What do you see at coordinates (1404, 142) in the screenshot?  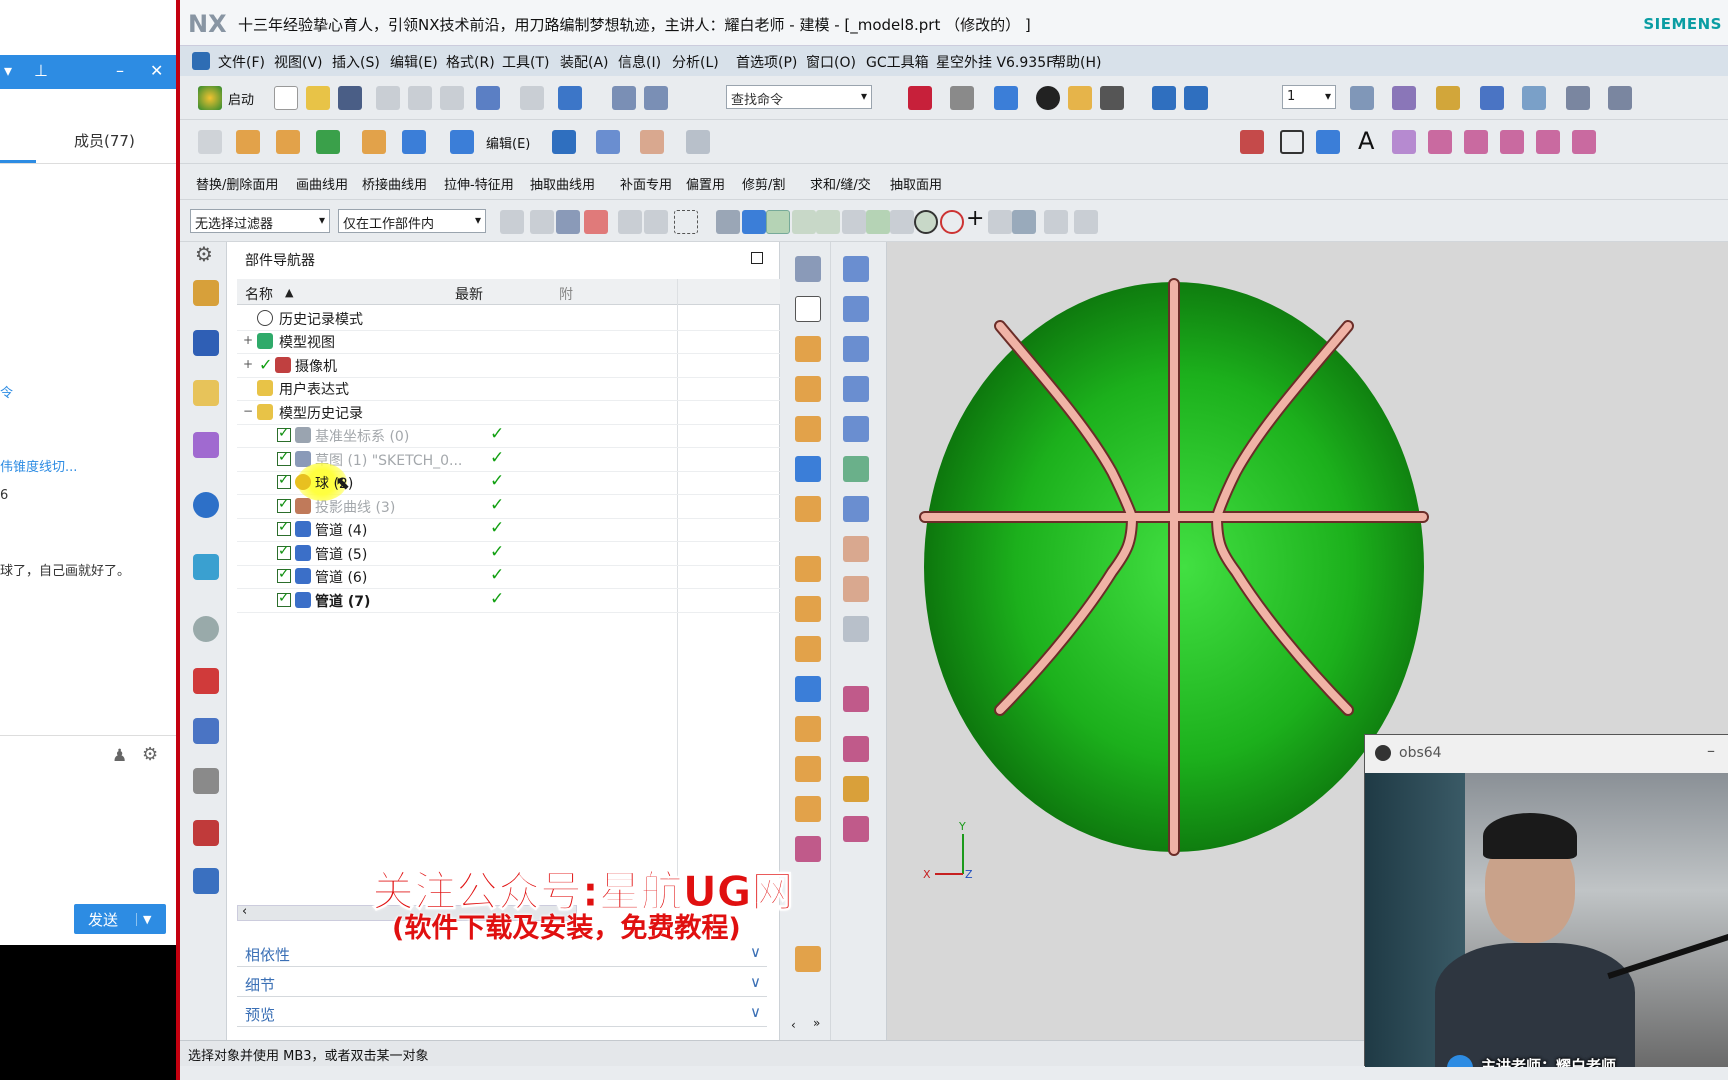 I see `bridge-icon` at bounding box center [1404, 142].